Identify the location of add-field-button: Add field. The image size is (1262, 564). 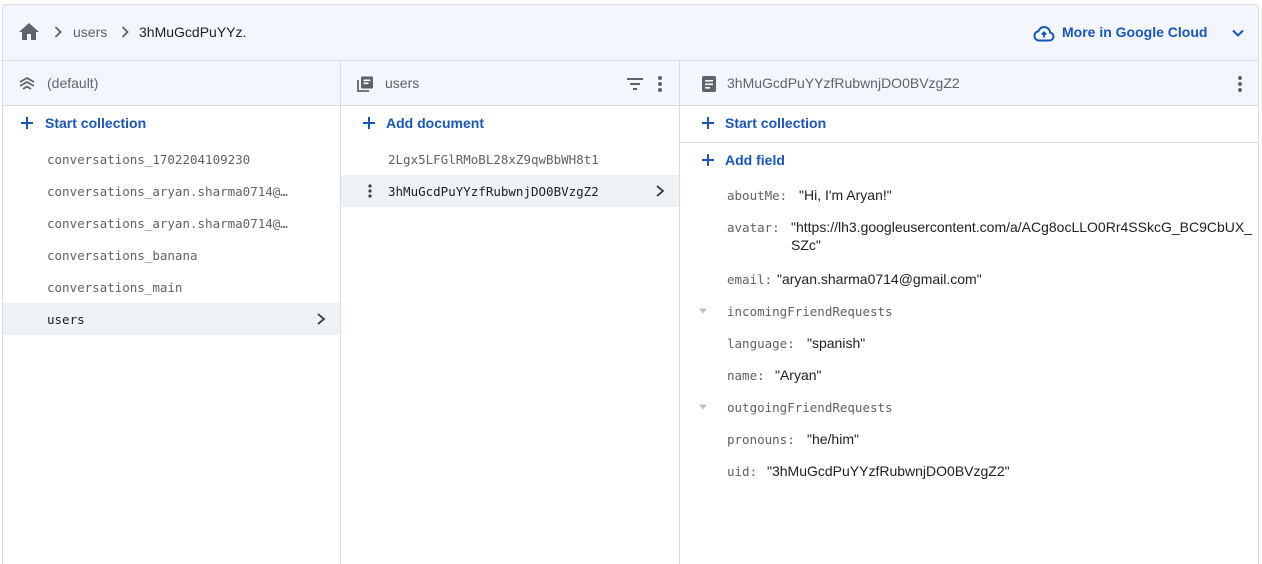
(969, 160).